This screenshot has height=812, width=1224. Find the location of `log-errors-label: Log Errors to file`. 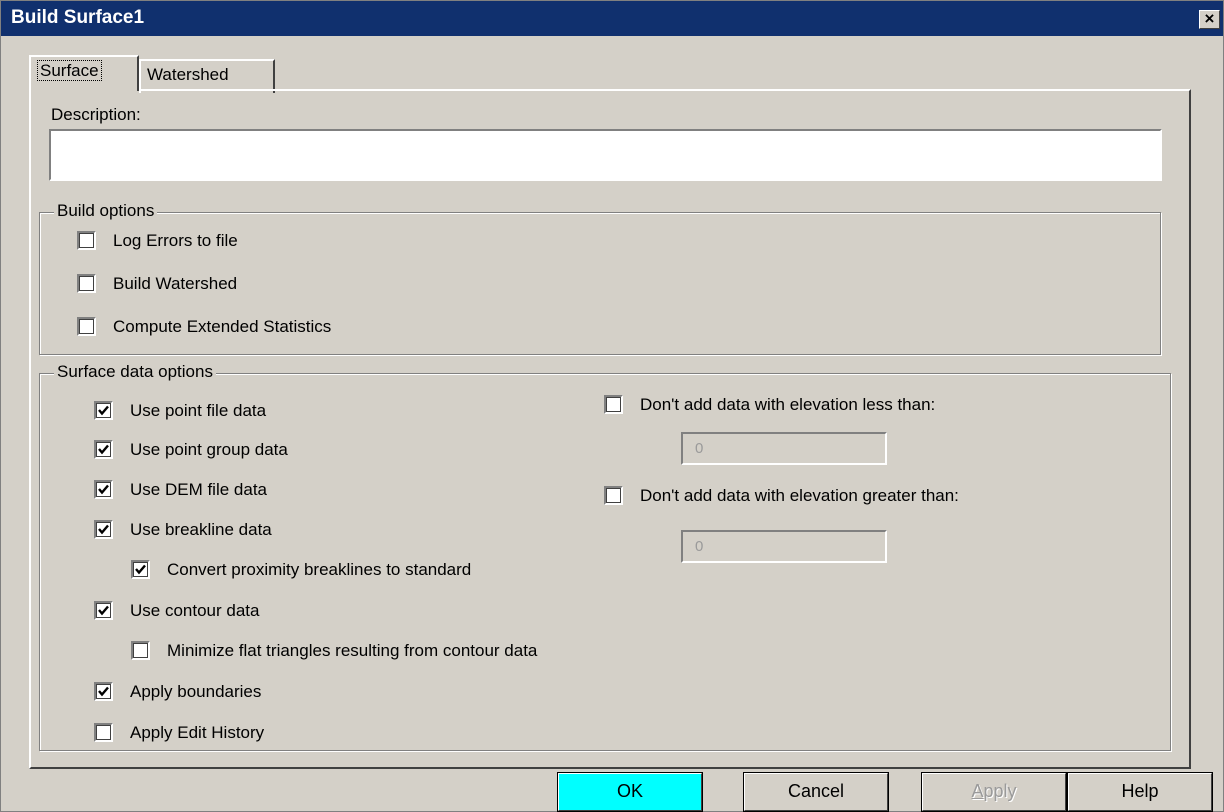

log-errors-label: Log Errors to file is located at coordinates (175, 240).